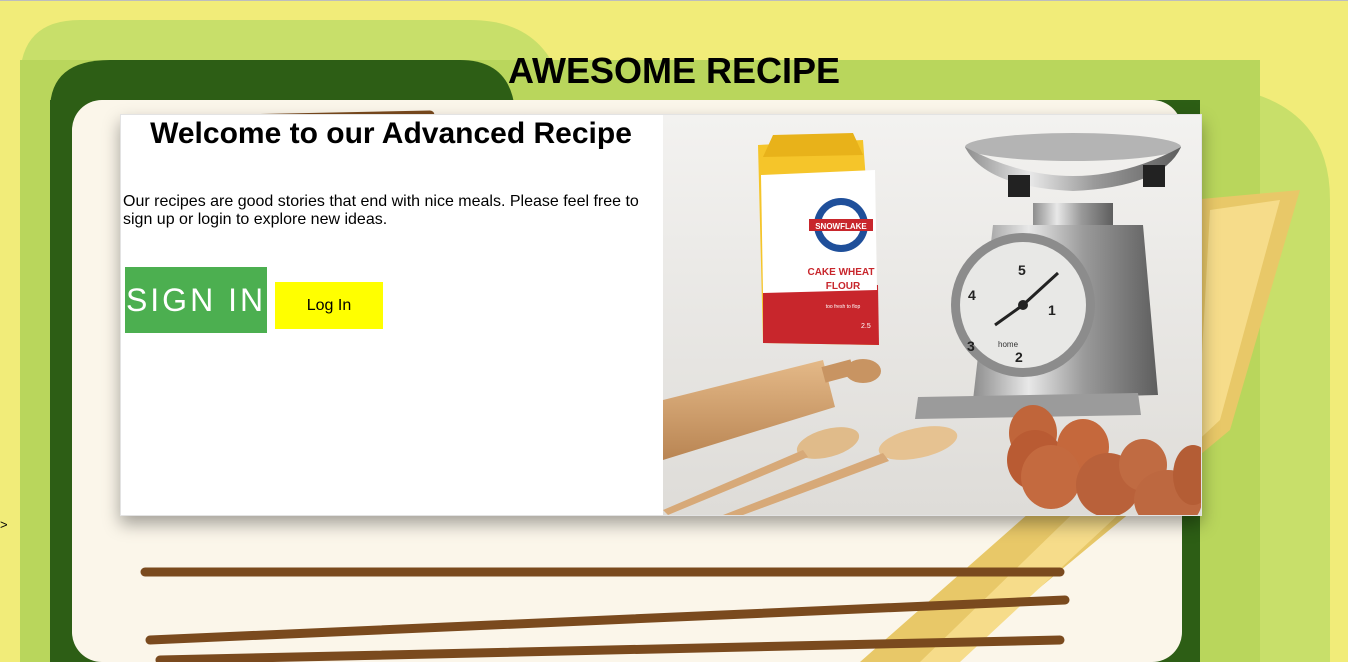  What do you see at coordinates (391, 133) in the screenshot?
I see `welcome-heading: Welcome to our Advanced Recipe` at bounding box center [391, 133].